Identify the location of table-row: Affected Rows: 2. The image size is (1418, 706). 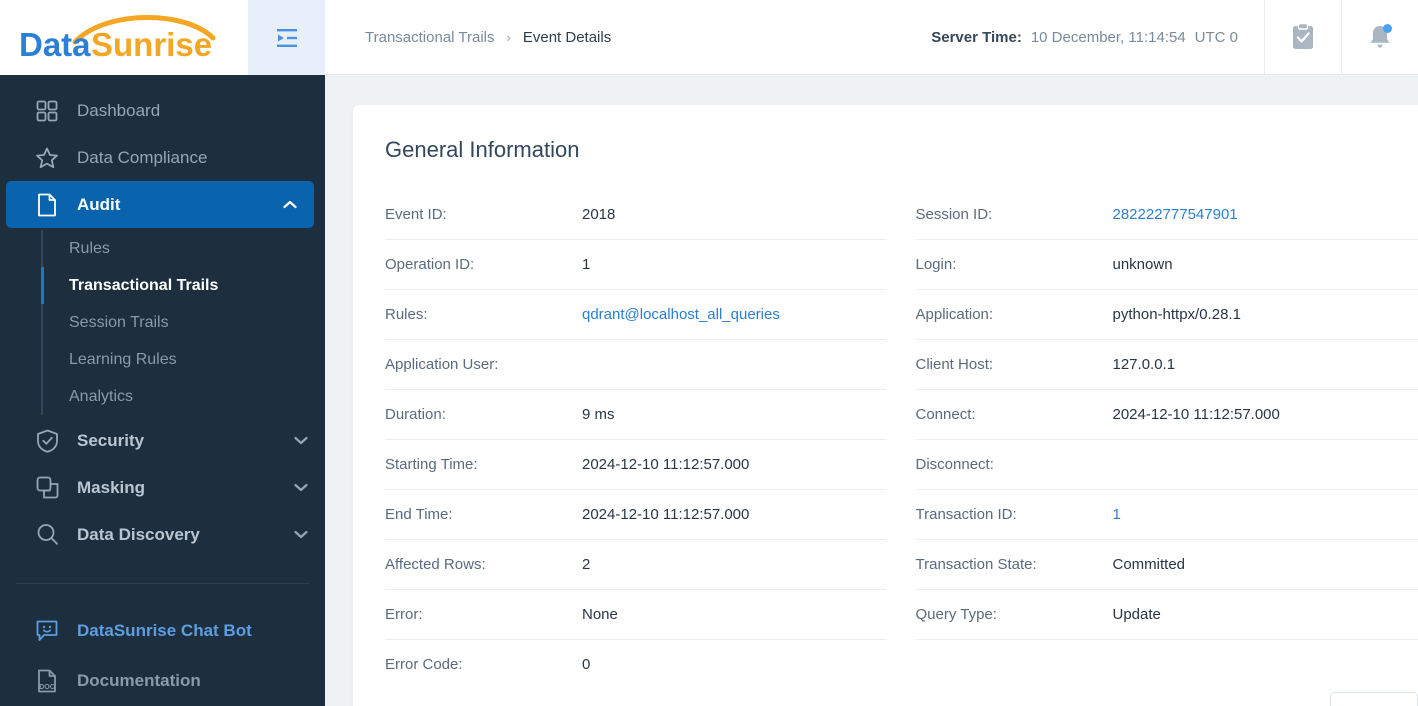
(635, 564).